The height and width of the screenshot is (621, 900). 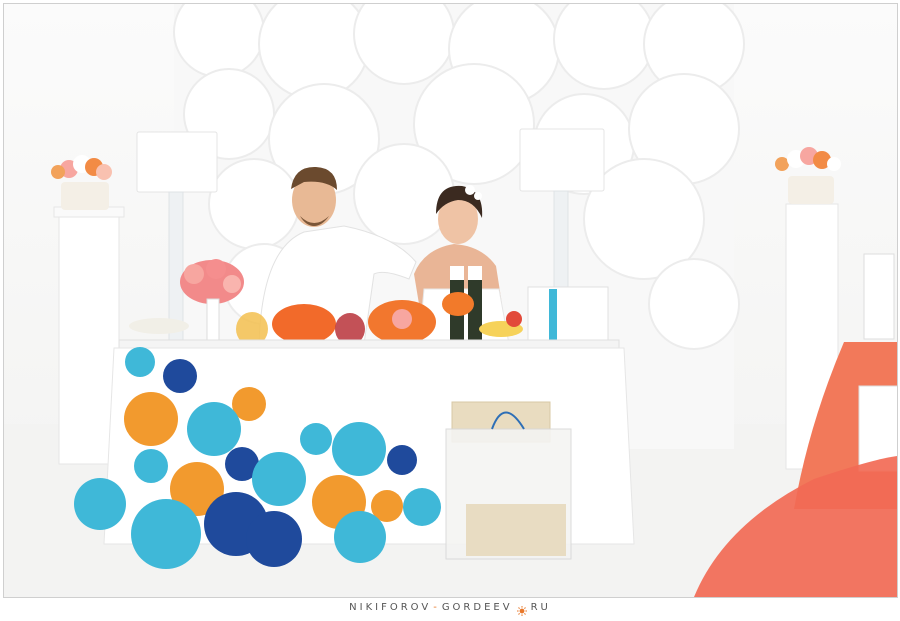 What do you see at coordinates (521, 609) in the screenshot?
I see `sun-icon` at bounding box center [521, 609].